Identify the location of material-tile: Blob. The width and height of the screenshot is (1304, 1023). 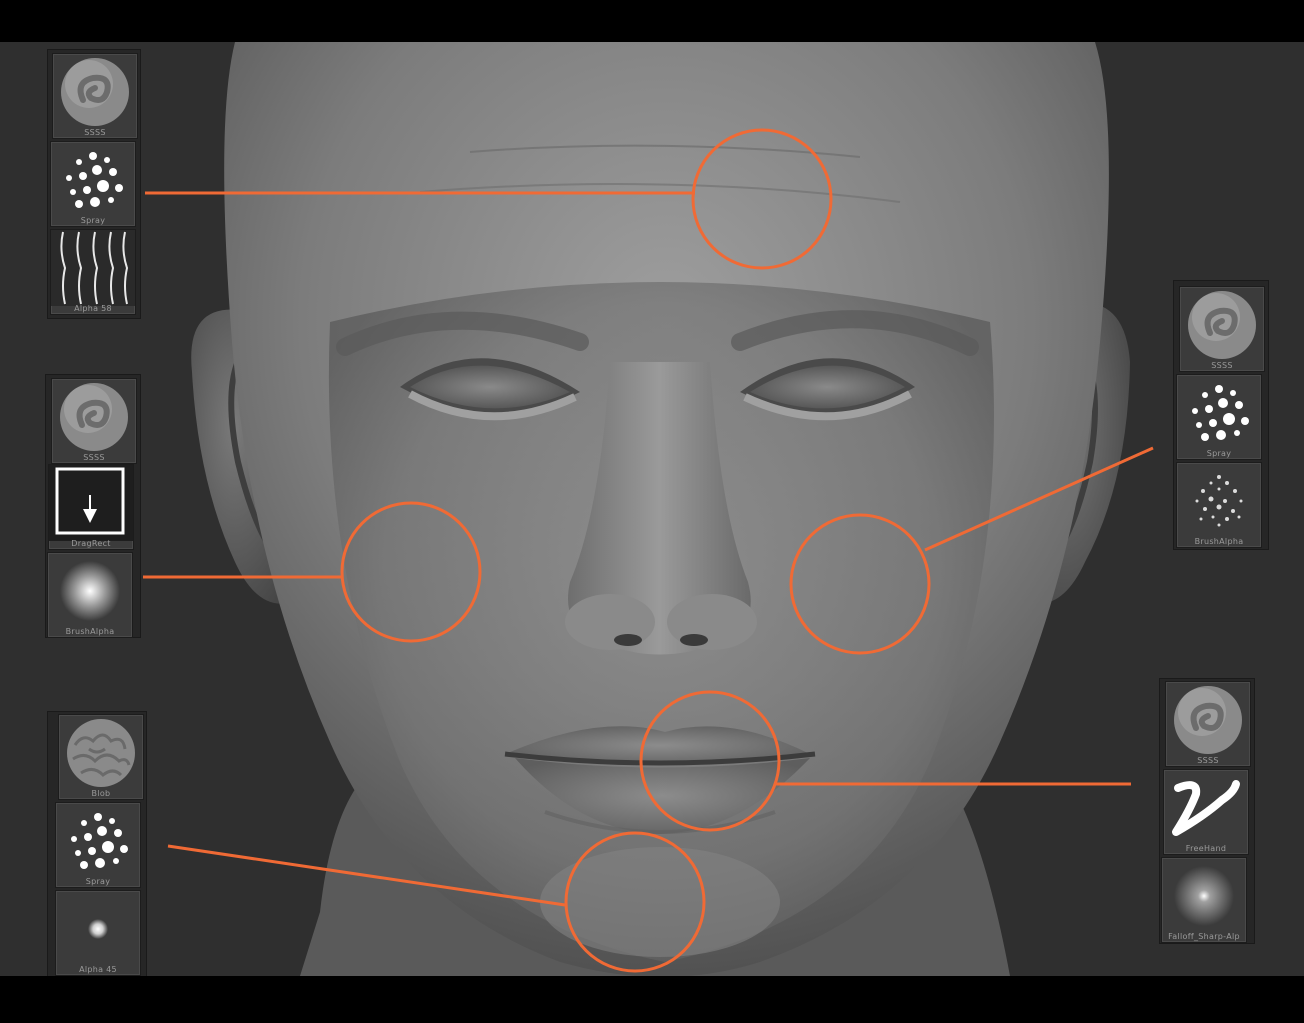
(101, 757).